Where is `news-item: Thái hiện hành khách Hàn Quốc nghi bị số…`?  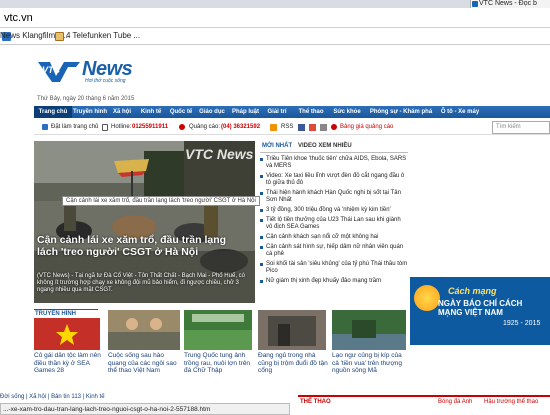
news-item: Thái hiện hành khách Hàn Quốc nghi bị số… is located at coordinates (333, 197).